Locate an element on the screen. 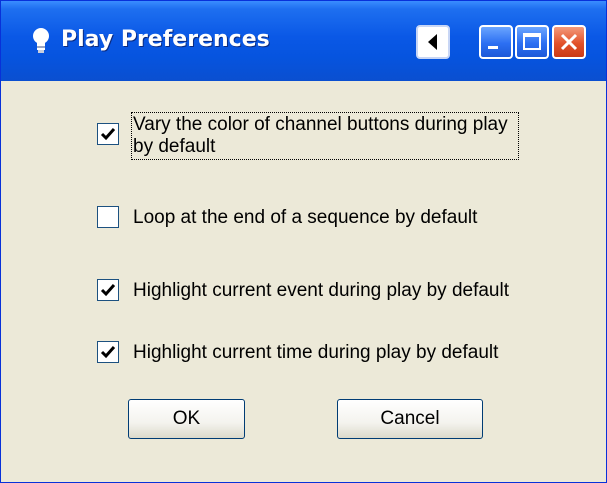 This screenshot has height=483, width=607. highlight-time-checkbox is located at coordinates (108, 352).